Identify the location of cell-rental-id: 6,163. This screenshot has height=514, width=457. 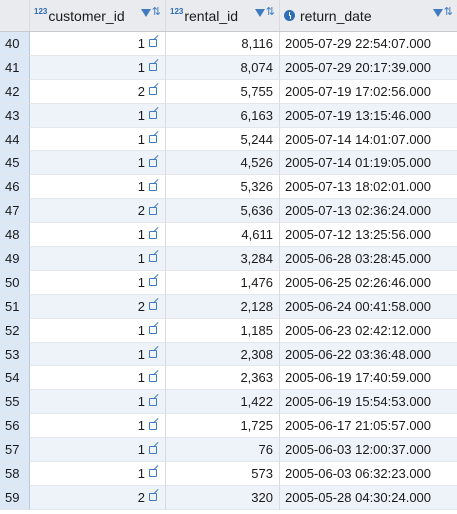
(223, 115).